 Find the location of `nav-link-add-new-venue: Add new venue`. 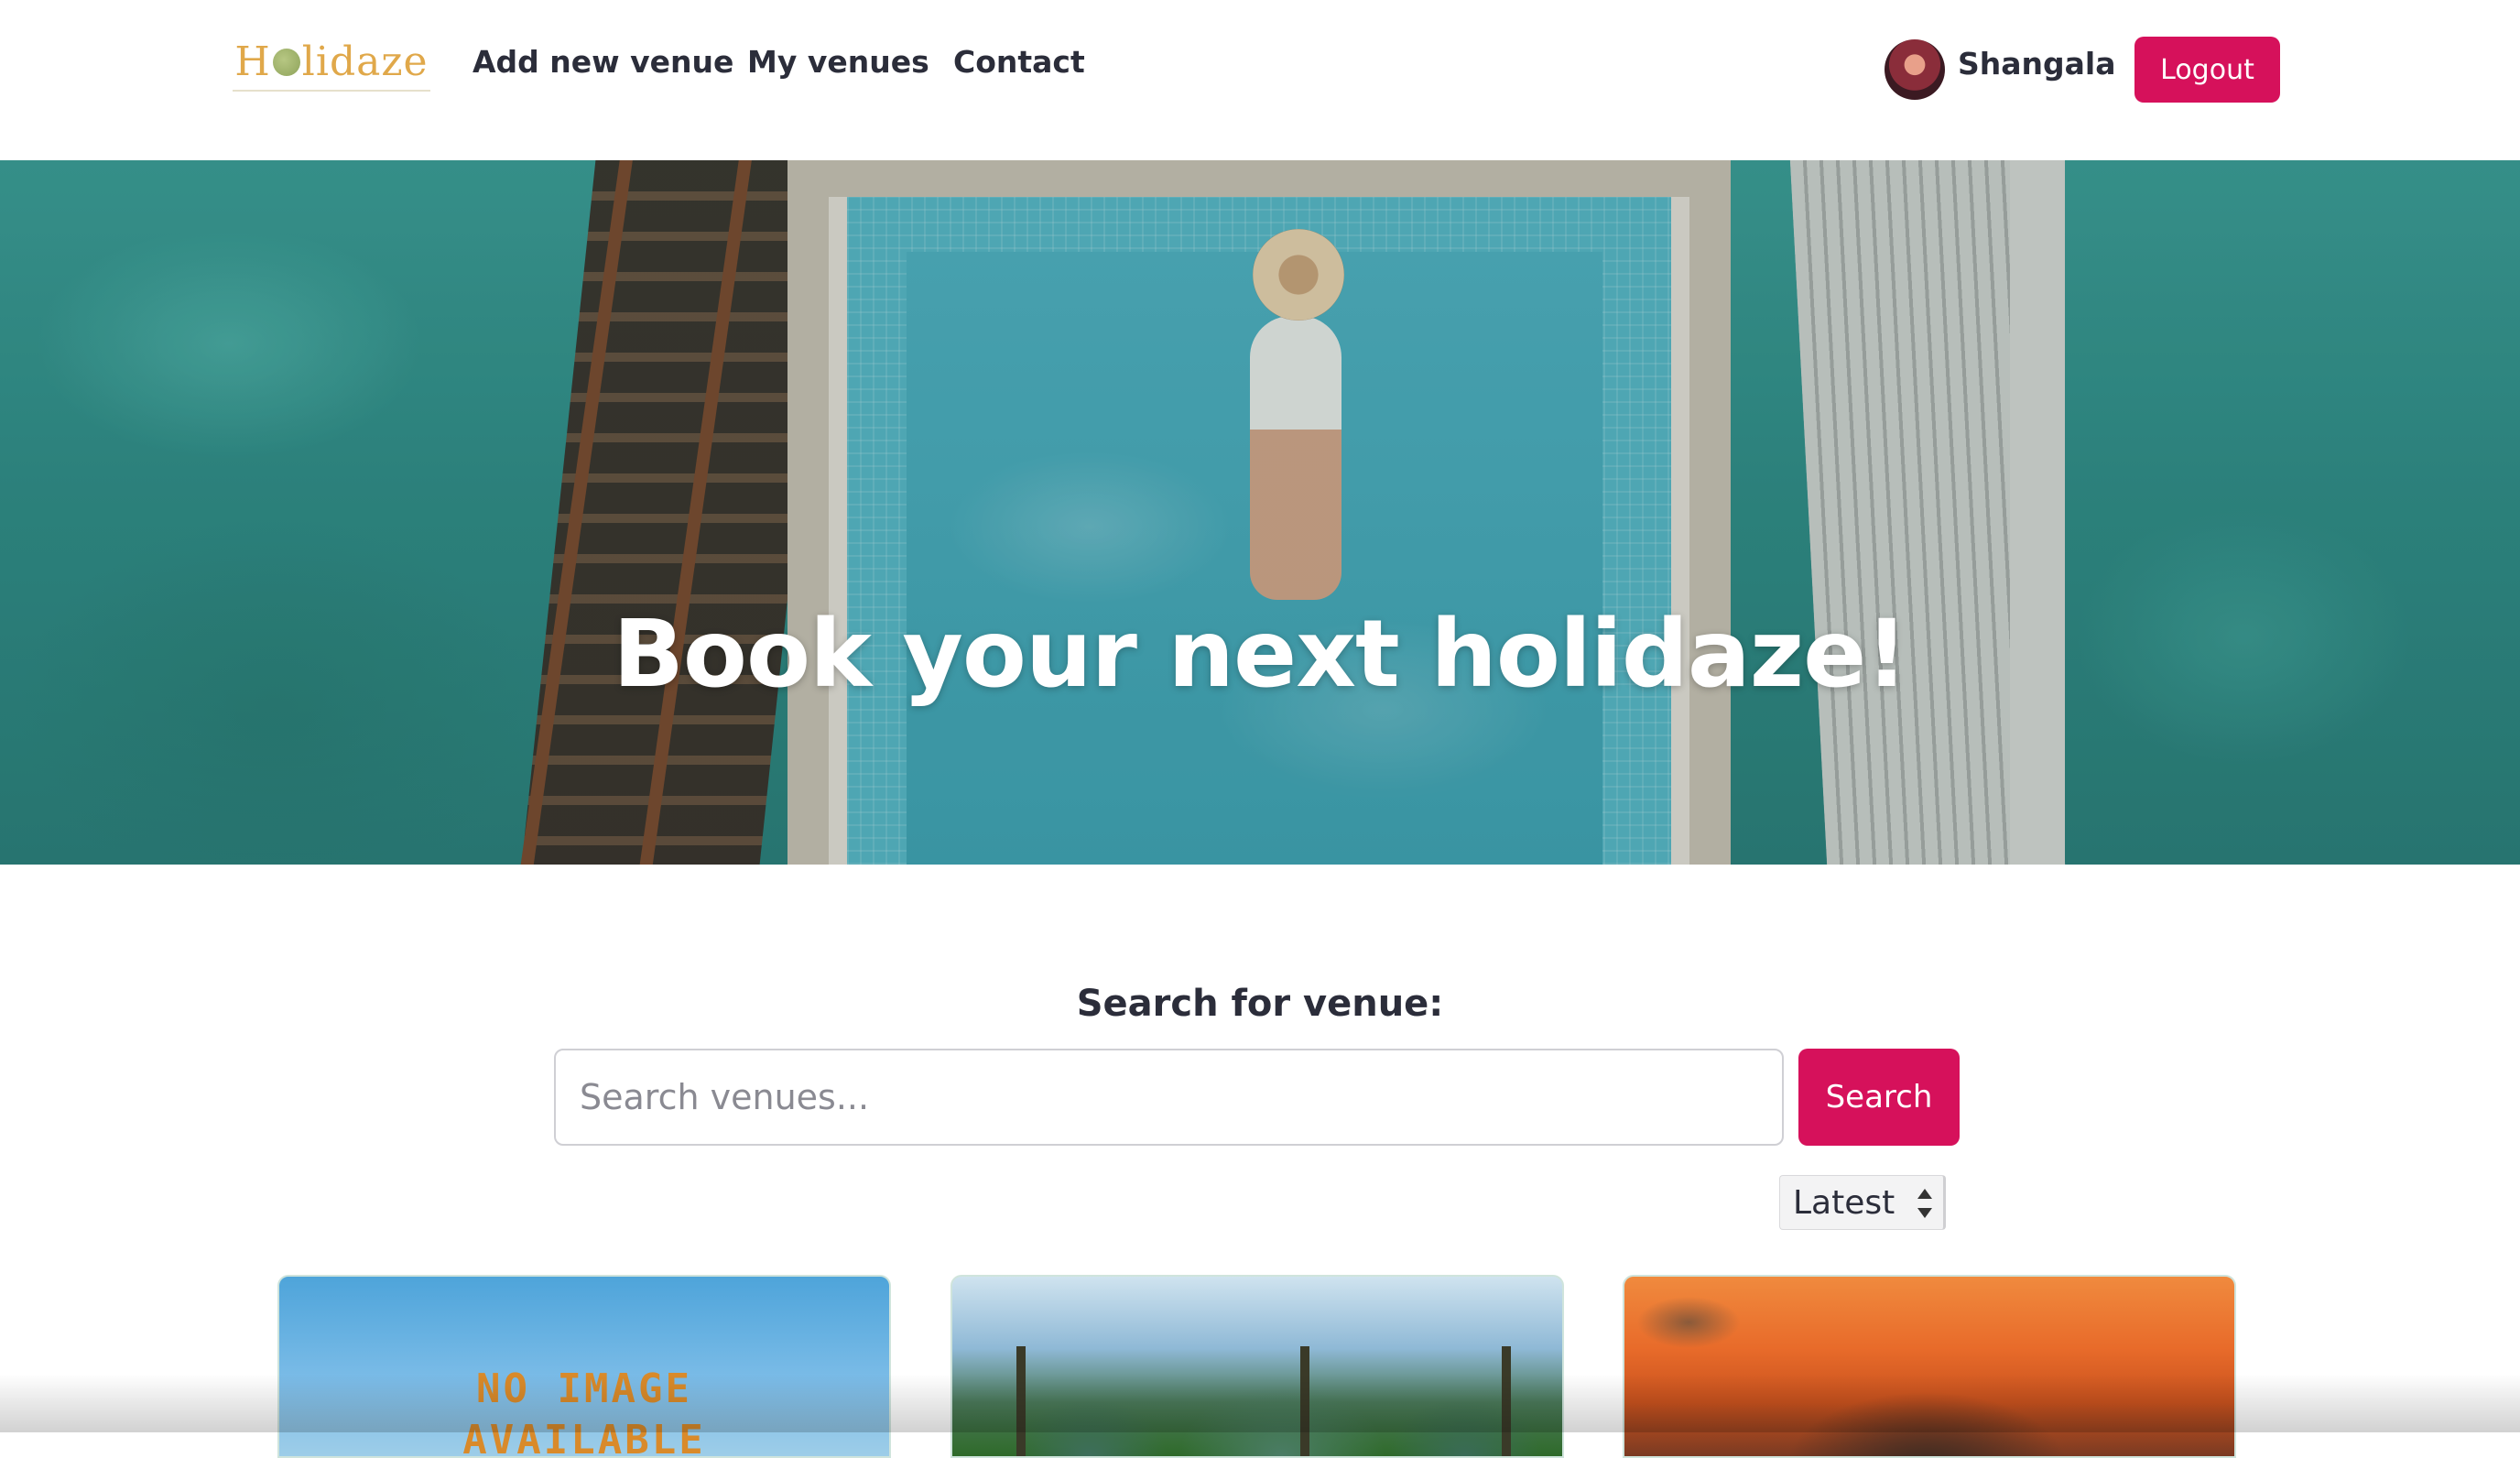

nav-link-add-new-venue: Add new venue is located at coordinates (602, 62).